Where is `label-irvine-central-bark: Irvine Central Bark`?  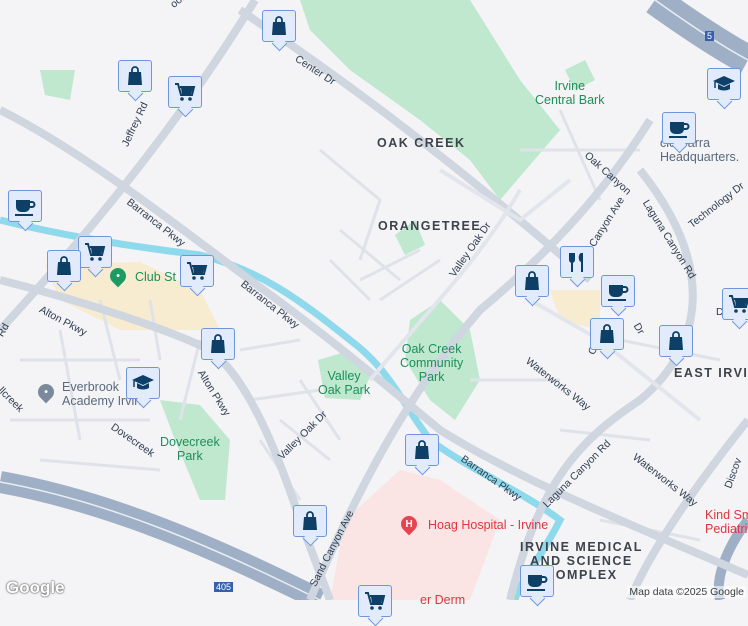 label-irvine-central-bark: Irvine Central Bark is located at coordinates (570, 93).